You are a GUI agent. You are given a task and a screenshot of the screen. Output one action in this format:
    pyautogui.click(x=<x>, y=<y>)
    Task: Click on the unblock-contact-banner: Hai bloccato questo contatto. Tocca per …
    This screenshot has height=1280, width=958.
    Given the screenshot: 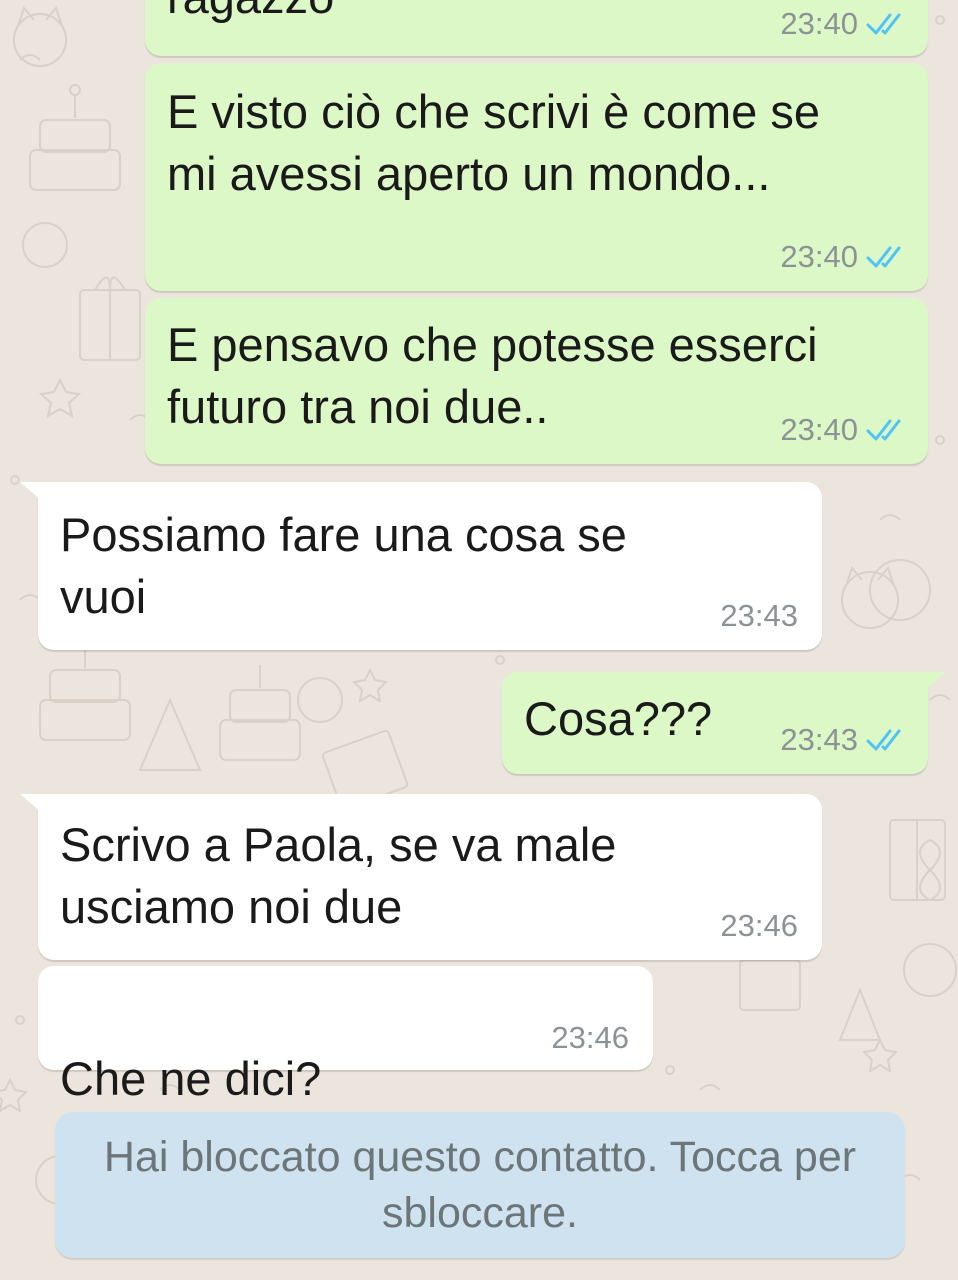 What is the action you would take?
    pyautogui.click(x=480, y=1185)
    